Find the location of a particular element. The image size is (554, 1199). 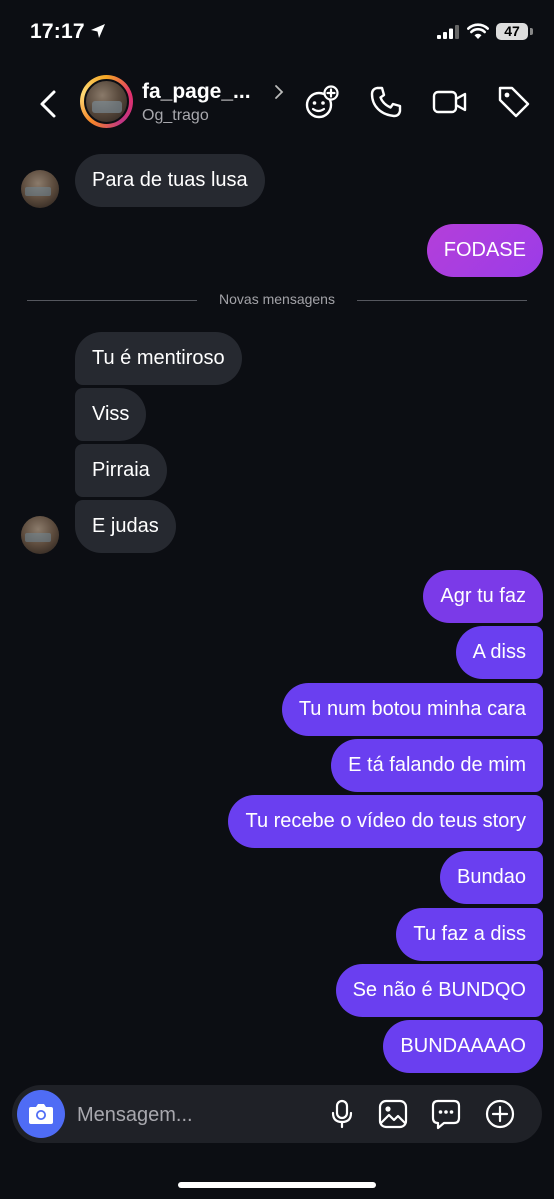

message-received: Tu é mentiroso is located at coordinates (158, 358).